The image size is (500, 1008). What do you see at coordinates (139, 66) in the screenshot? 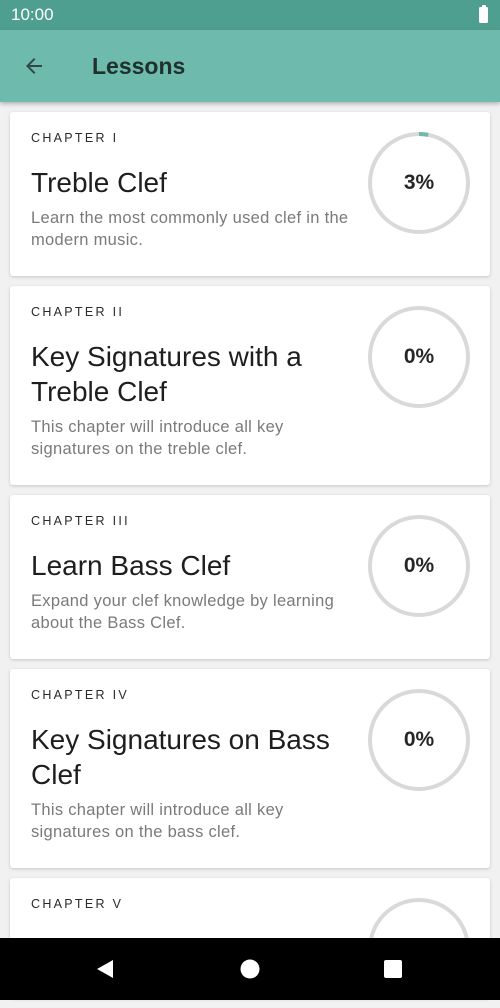
I see `page-title: Lessons` at bounding box center [139, 66].